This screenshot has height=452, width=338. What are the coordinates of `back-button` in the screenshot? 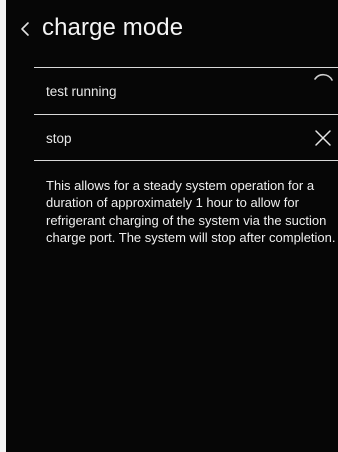 It's located at (25, 29).